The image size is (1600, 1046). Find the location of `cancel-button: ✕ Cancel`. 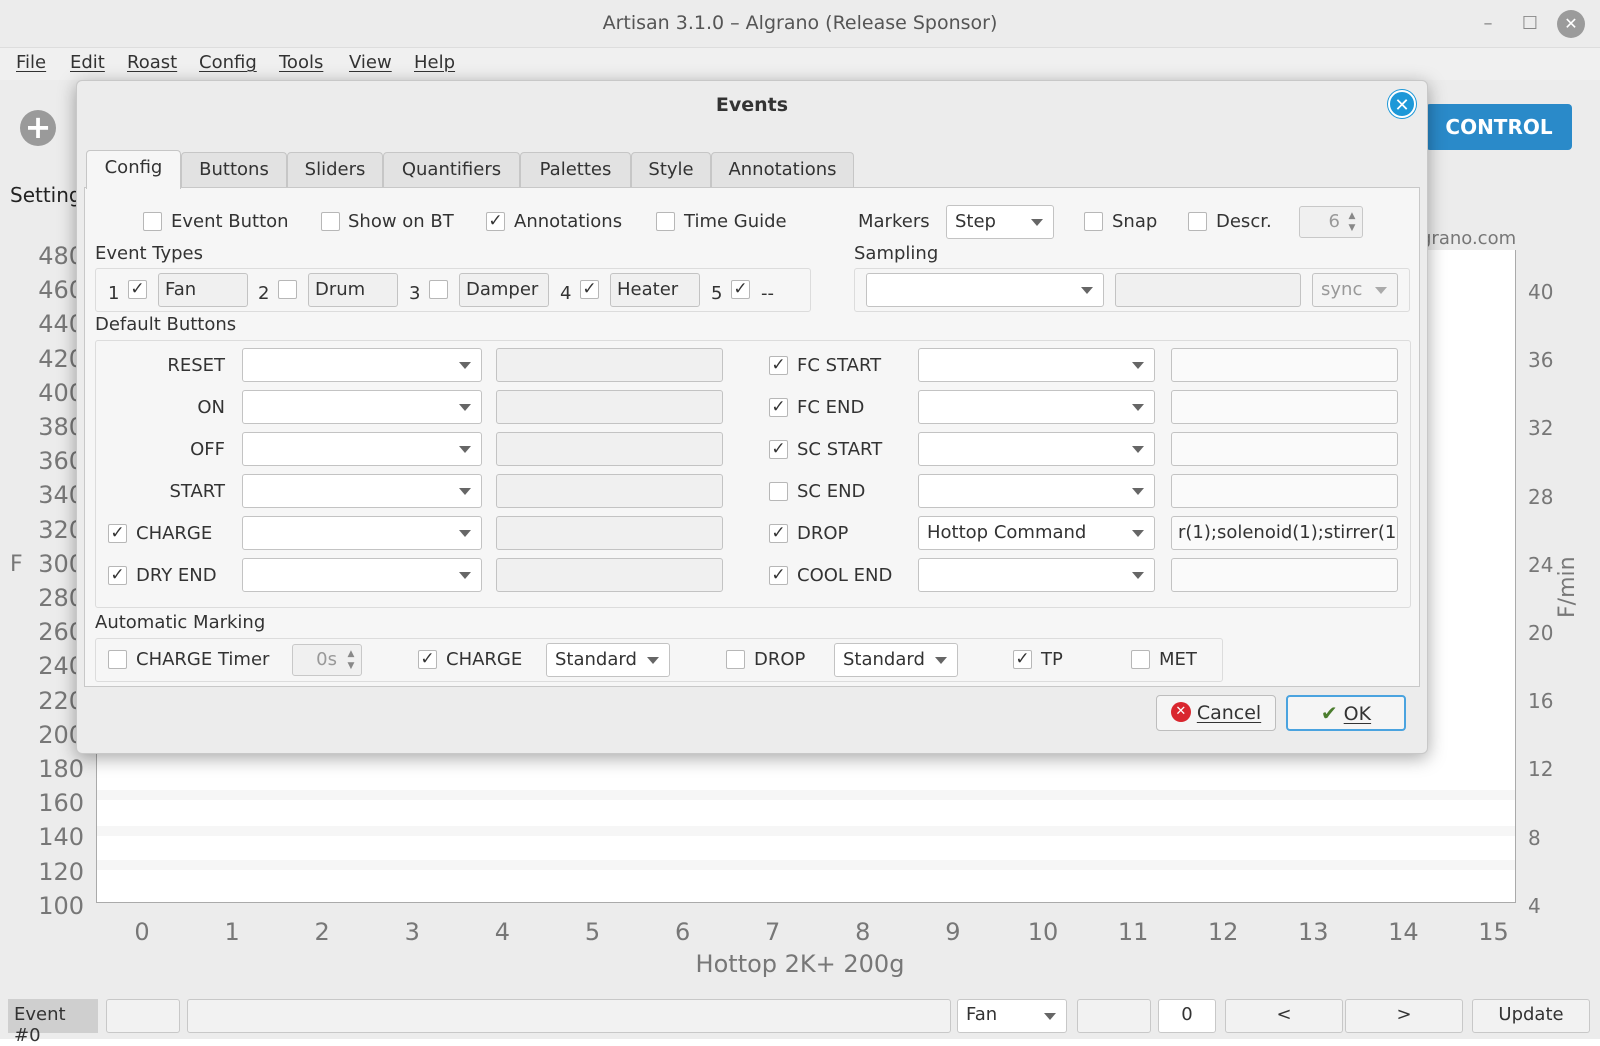

cancel-button: ✕ Cancel is located at coordinates (1216, 713).